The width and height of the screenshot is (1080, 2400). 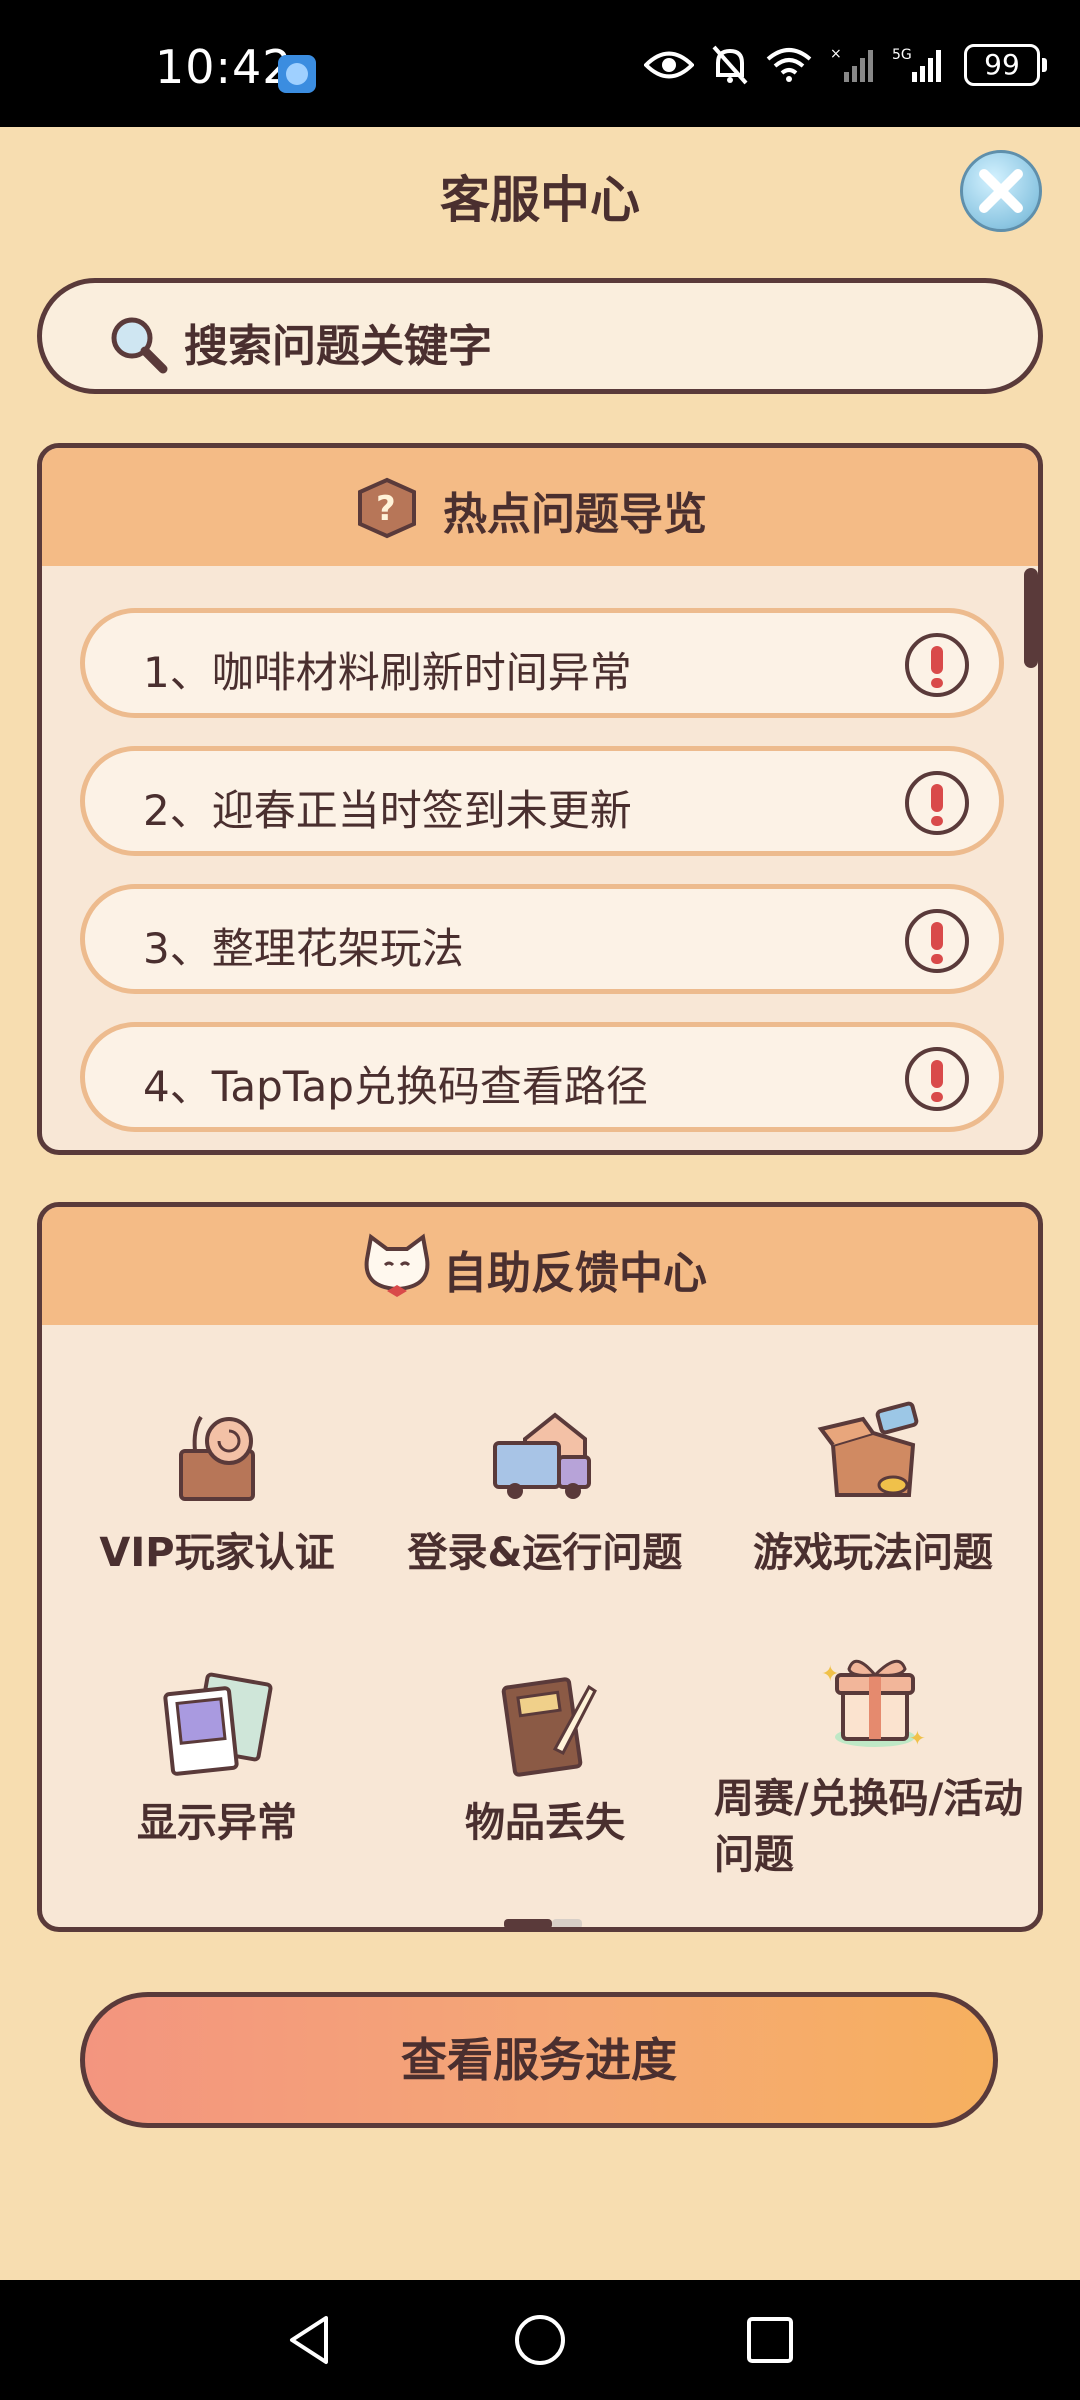 I want to click on gameplay-issue-button: 游戏玩法问题, so click(x=873, y=1490).